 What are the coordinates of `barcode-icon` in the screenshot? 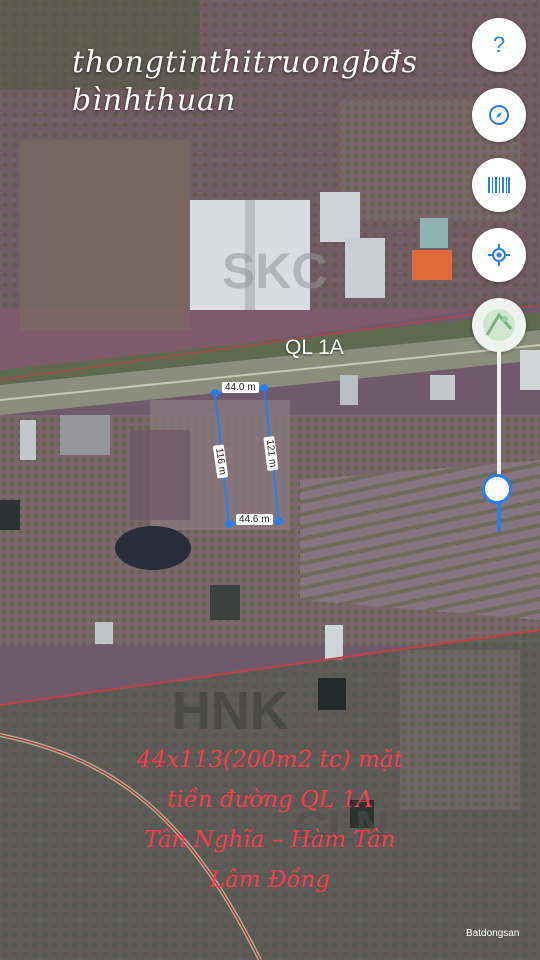 It's located at (499, 185).